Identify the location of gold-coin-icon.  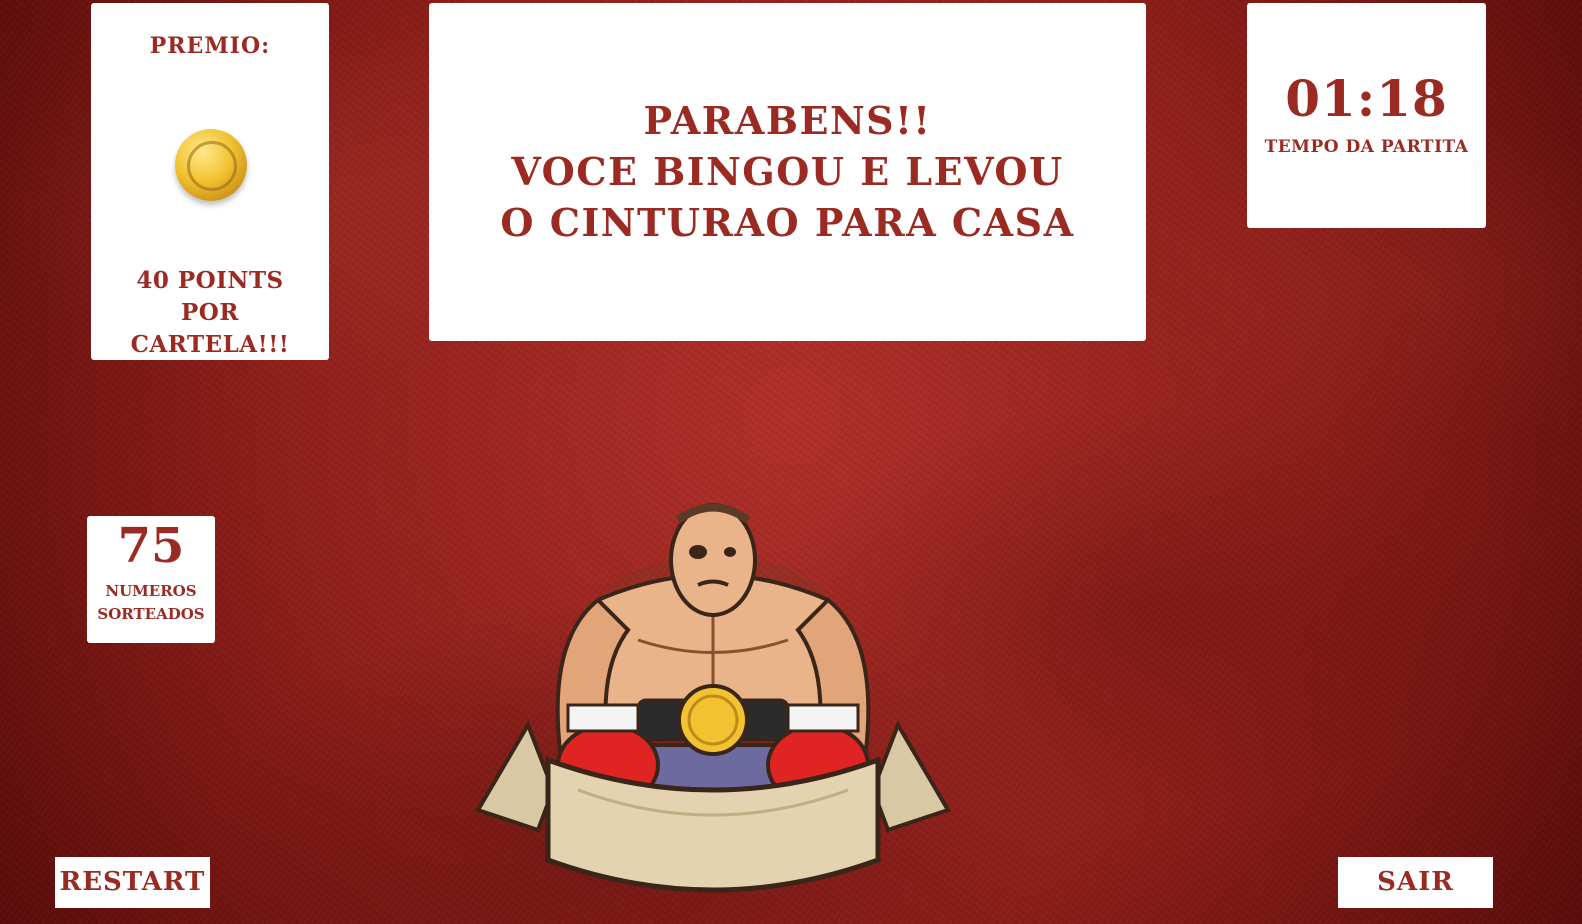
(211, 165).